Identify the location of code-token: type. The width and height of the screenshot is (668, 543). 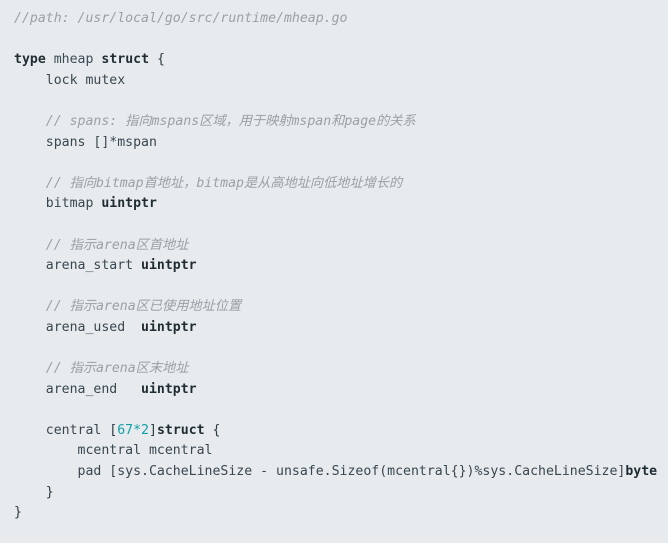
(30, 60).